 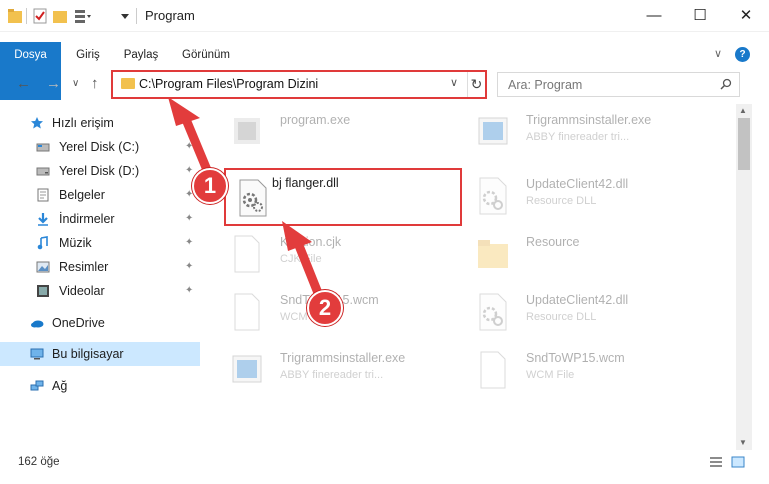 What do you see at coordinates (37, 324) in the screenshot?
I see `cloud-icon` at bounding box center [37, 324].